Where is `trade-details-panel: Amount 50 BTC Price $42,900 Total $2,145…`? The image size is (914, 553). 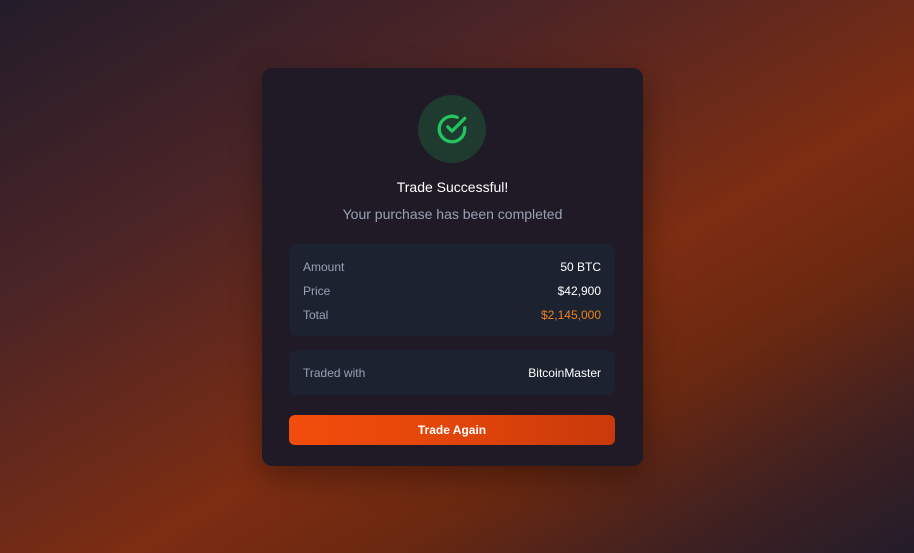
trade-details-panel: Amount 50 BTC Price $42,900 Total $2,145… is located at coordinates (452, 290).